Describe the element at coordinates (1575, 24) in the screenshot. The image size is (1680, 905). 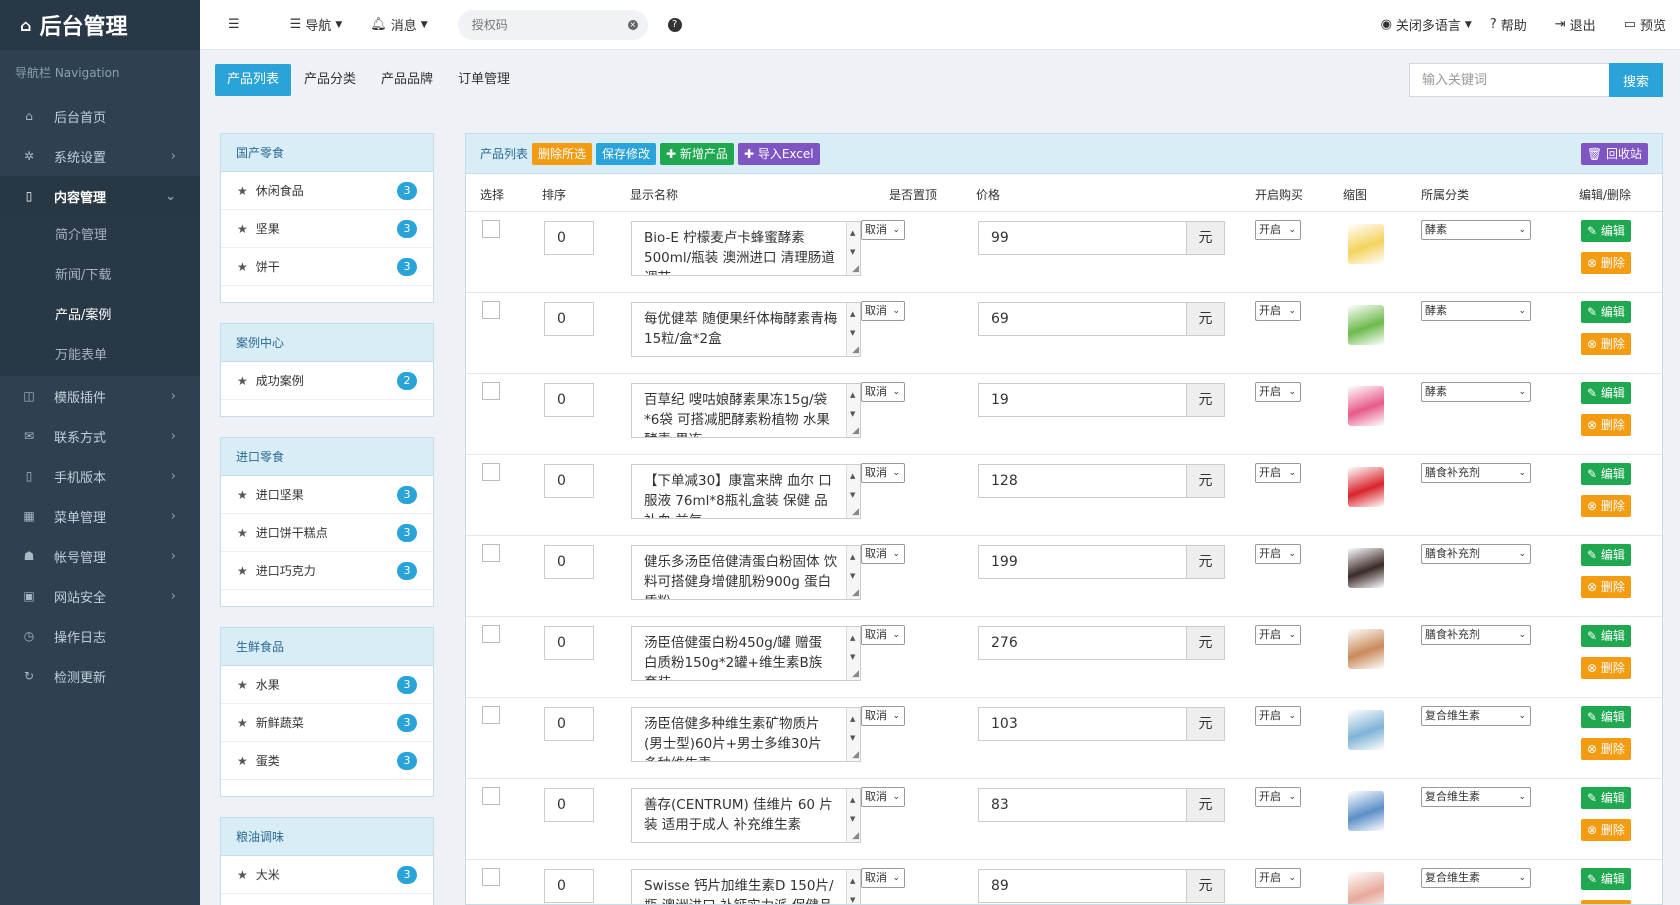
I see `logout-link: ⇥ 退出` at that location.